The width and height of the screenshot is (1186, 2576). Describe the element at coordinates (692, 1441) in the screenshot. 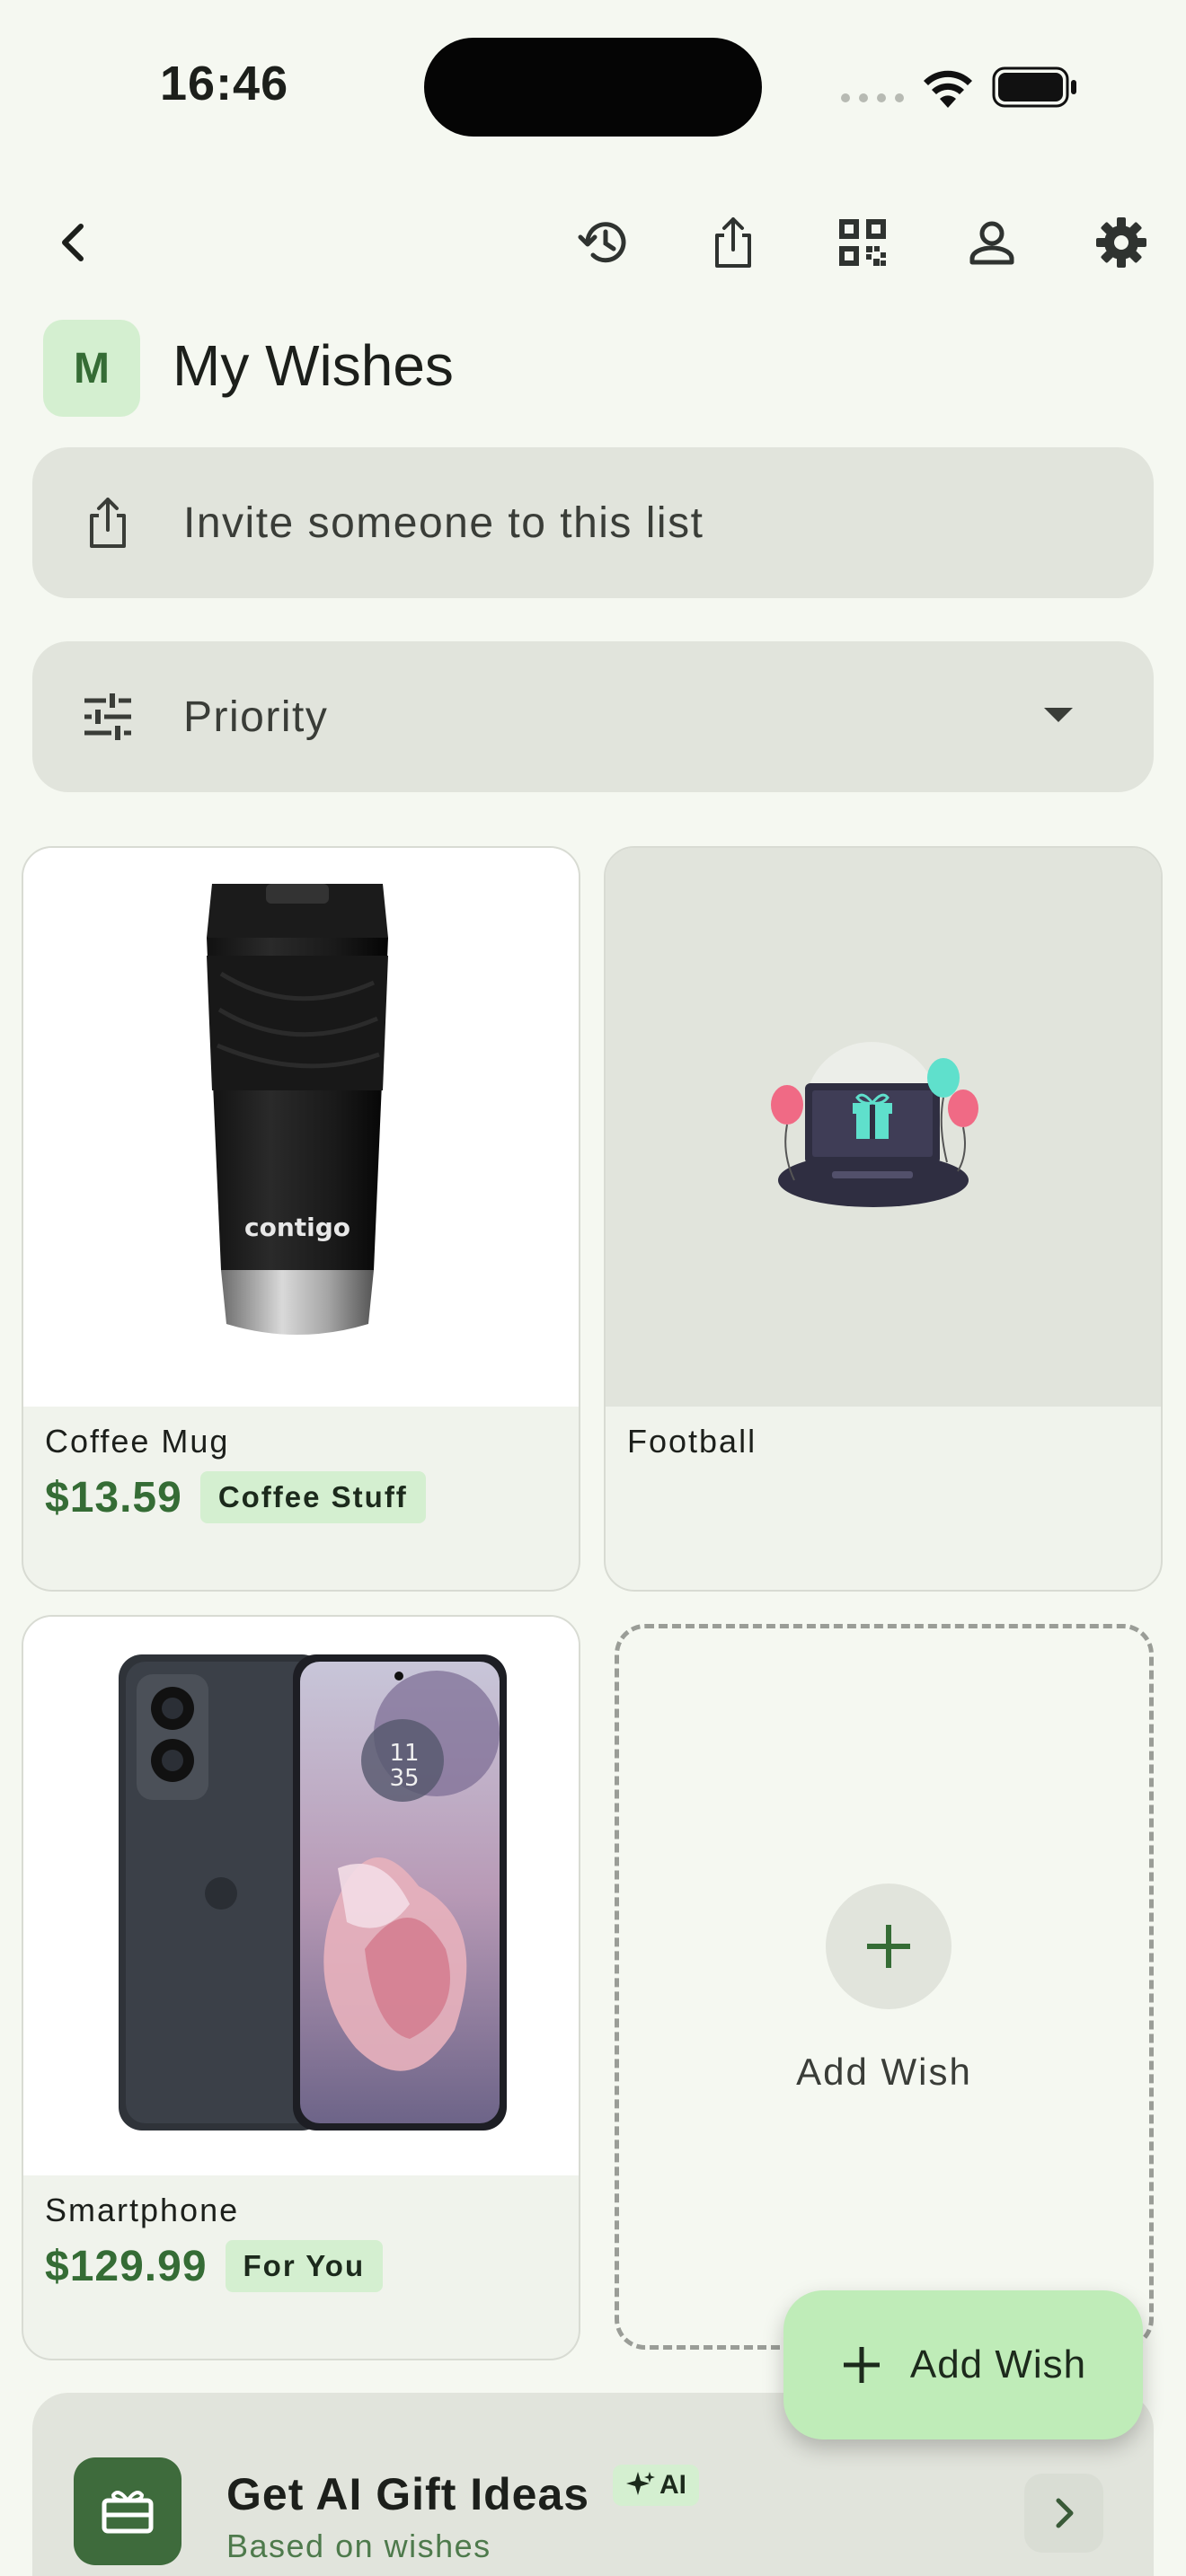

I see `wish-name: Football` at that location.